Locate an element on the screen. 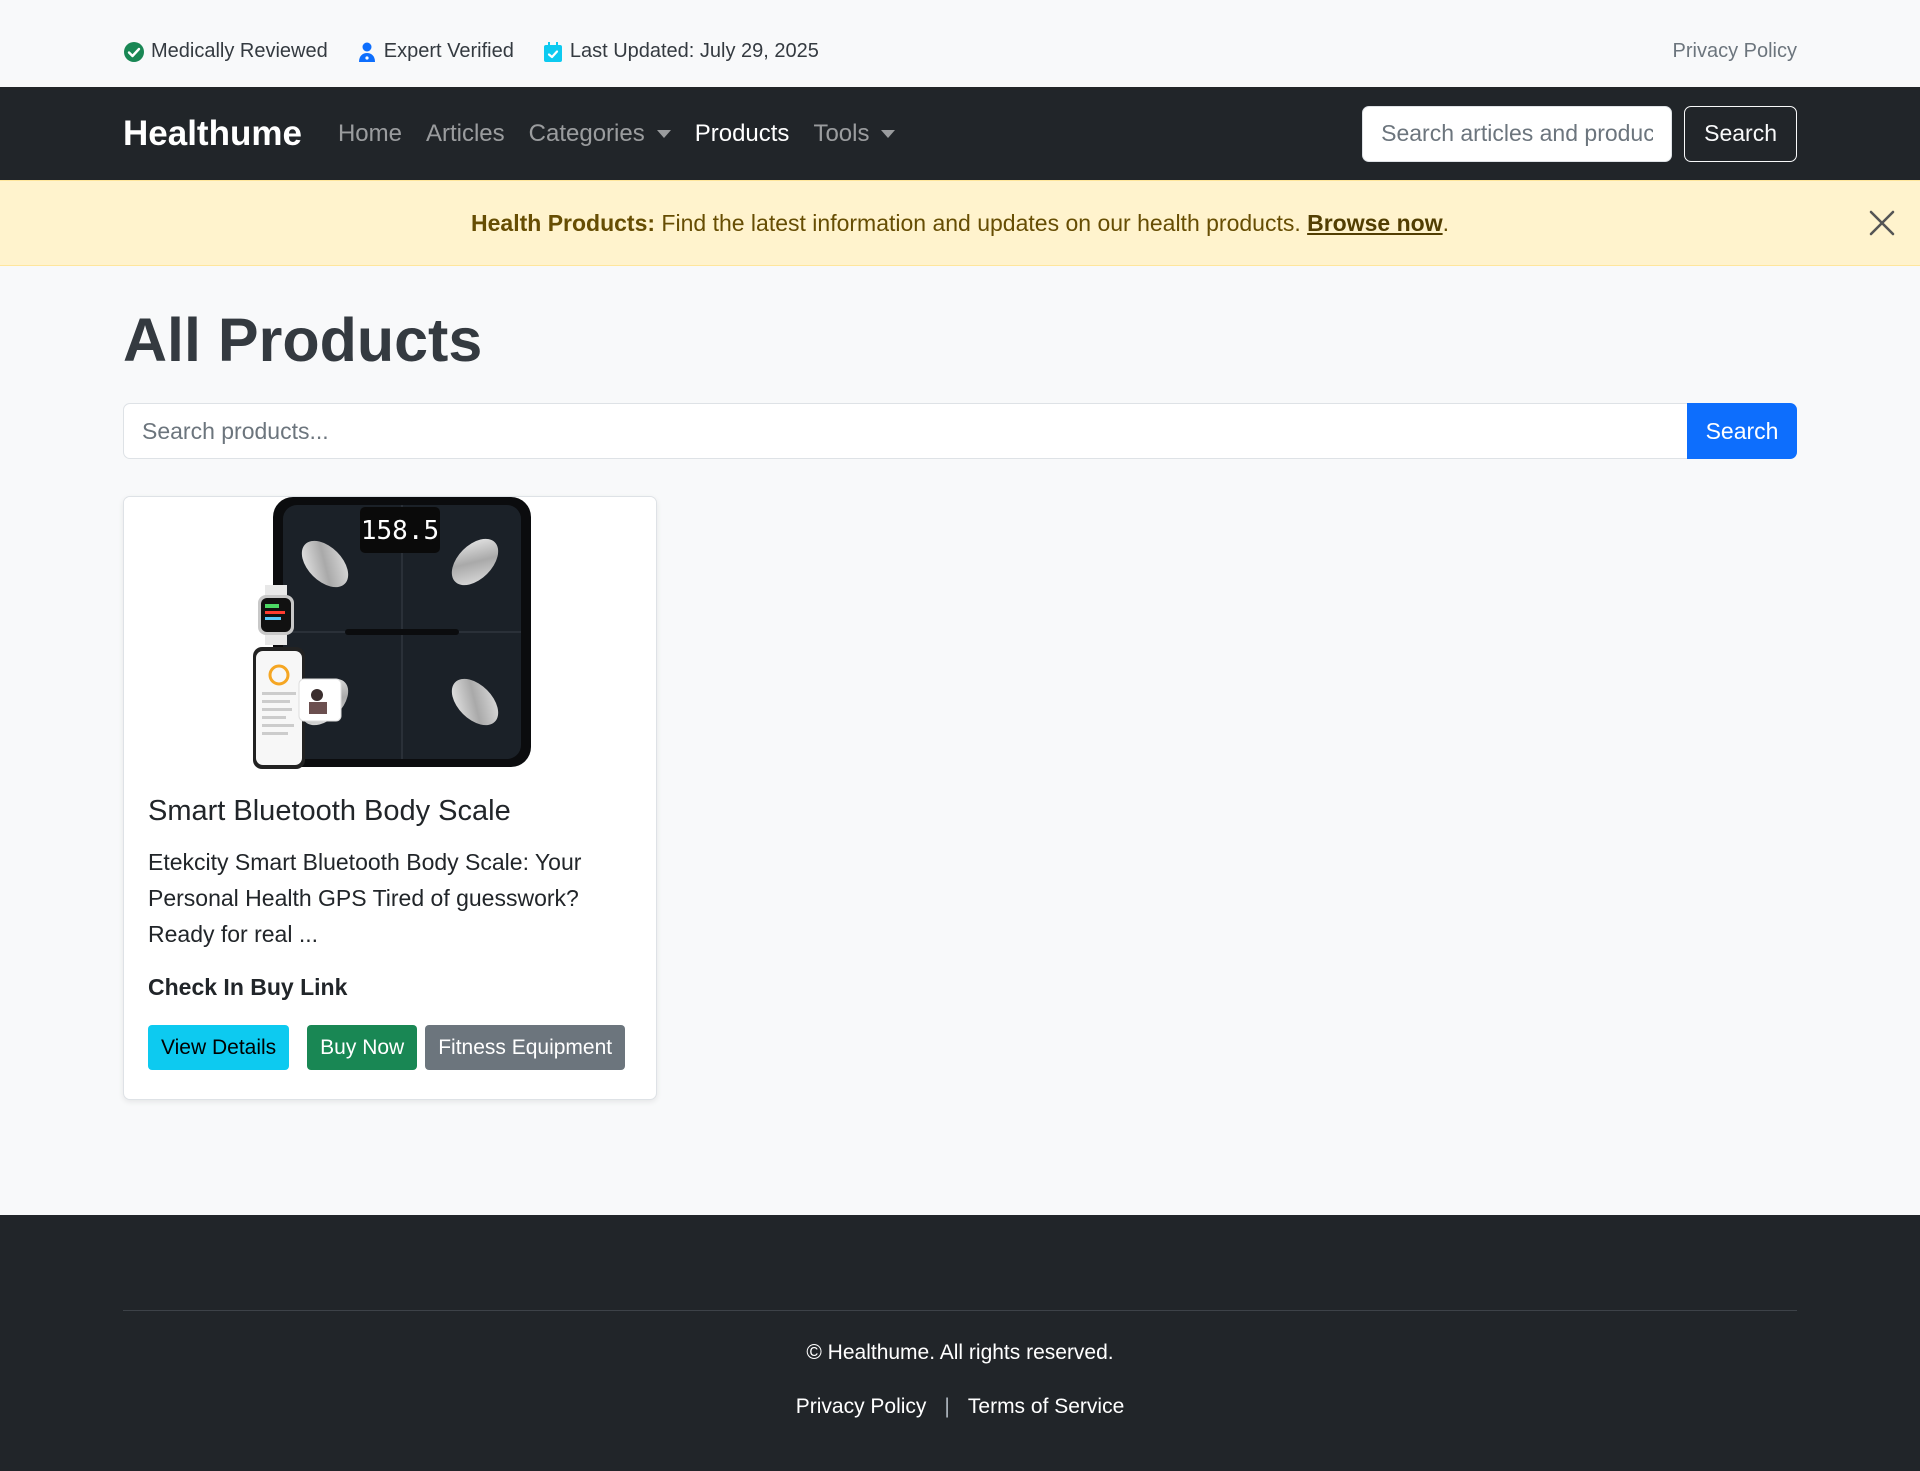 Image resolution: width=1920 pixels, height=1471 pixels. product-actions: View Details Buy Now Fitness Equipment is located at coordinates (390, 1048).